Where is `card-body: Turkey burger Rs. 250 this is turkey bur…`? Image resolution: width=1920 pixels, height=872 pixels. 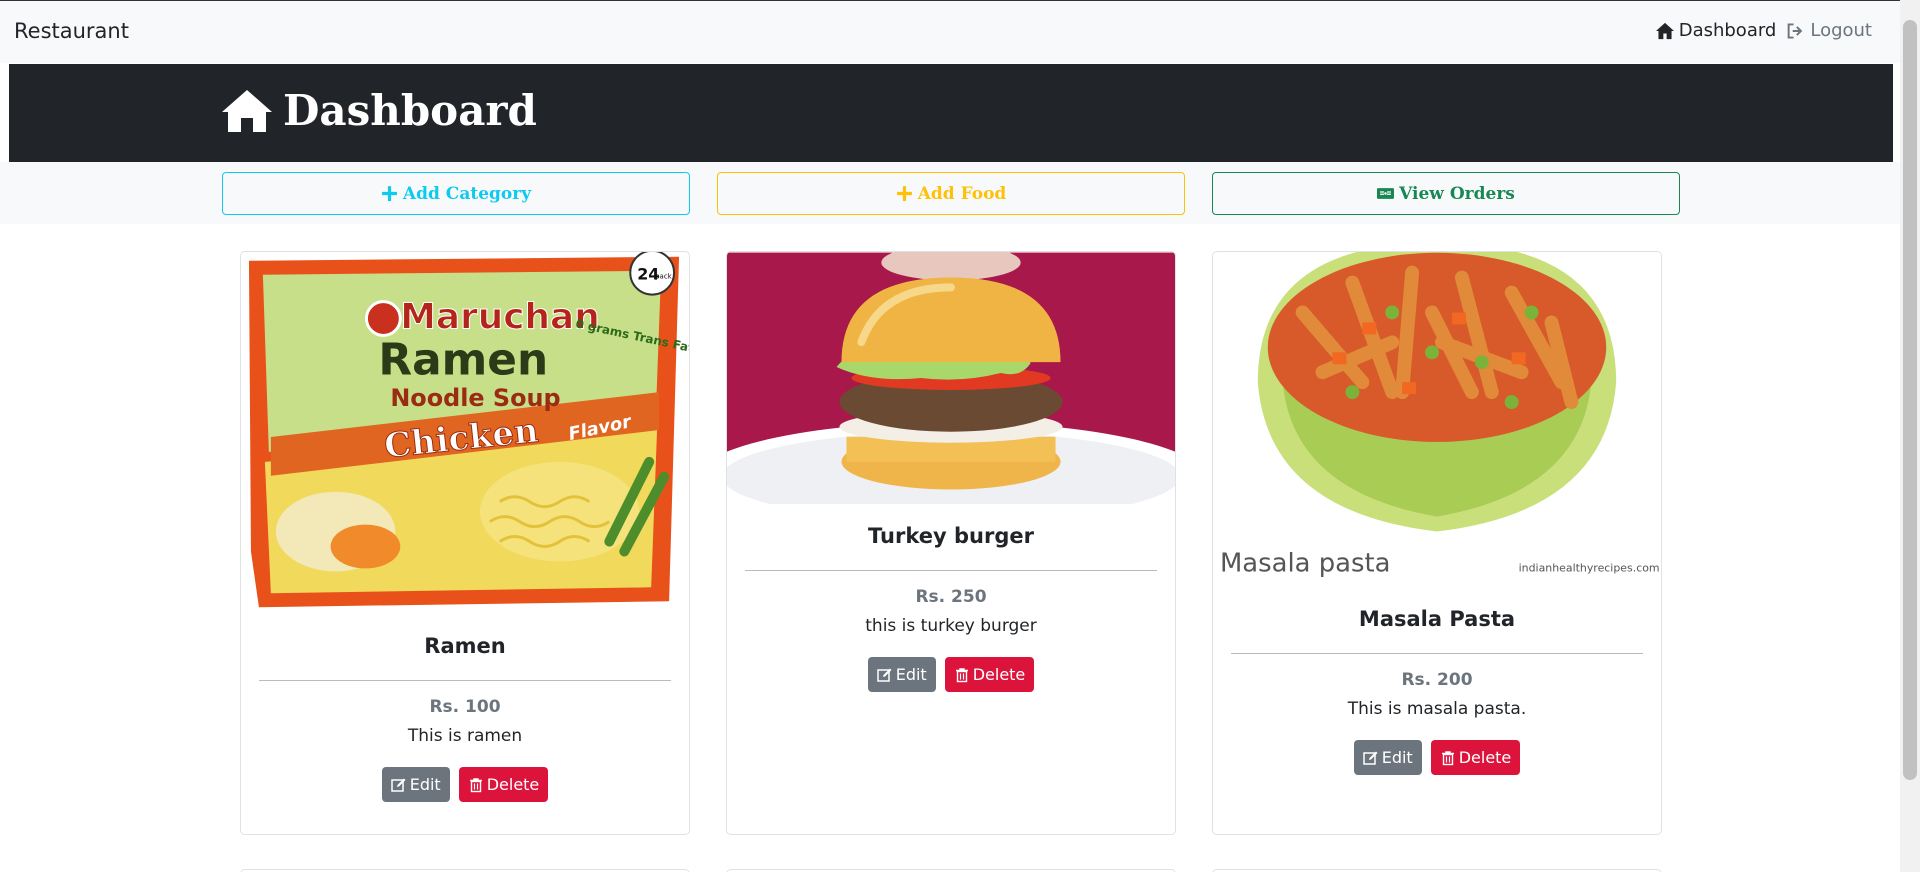
card-body: Turkey burger Rs. 250 this is turkey bur… is located at coordinates (951, 608).